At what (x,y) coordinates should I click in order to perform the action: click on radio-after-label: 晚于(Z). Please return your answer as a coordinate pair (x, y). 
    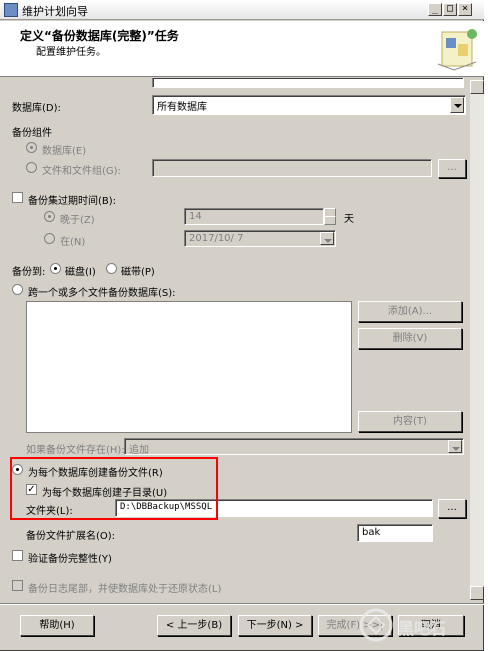
    Looking at the image, I should click on (77, 220).